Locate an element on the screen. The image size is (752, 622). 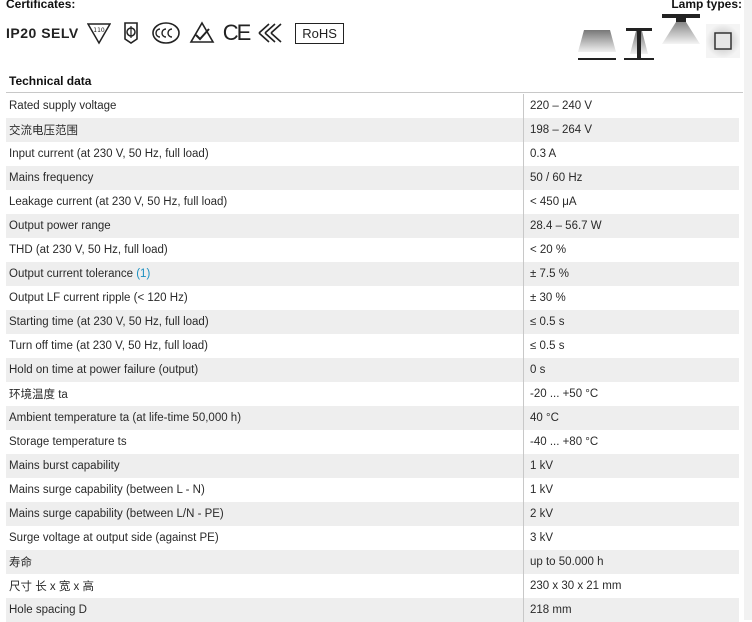
row-label: Rated supply voltage is located at coordinates (265, 106).